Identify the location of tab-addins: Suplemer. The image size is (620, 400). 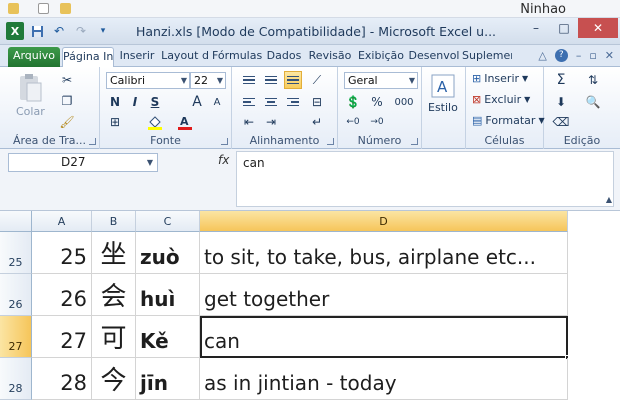
(487, 57).